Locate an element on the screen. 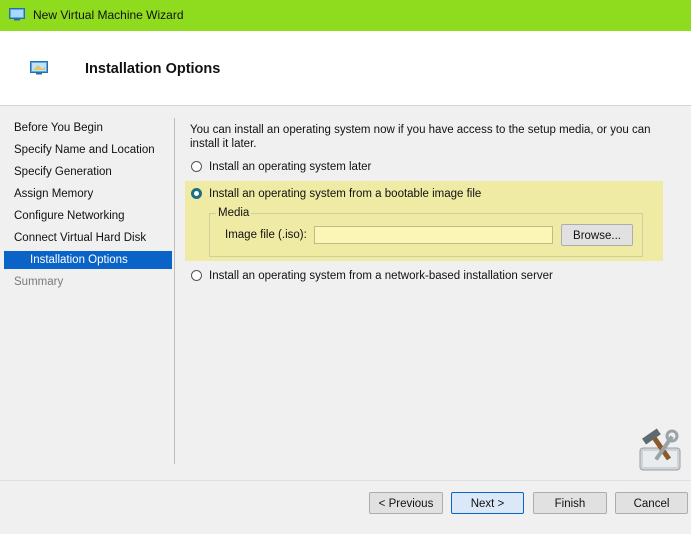 Image resolution: width=691 pixels, height=534 pixels. radio-button-selected is located at coordinates (196, 193).